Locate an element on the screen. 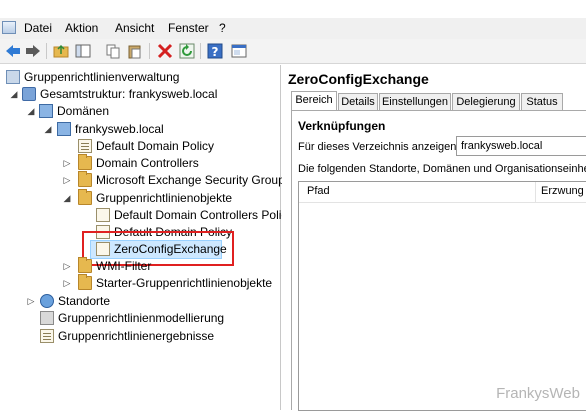  tree-label: Standorte is located at coordinates (84, 301).